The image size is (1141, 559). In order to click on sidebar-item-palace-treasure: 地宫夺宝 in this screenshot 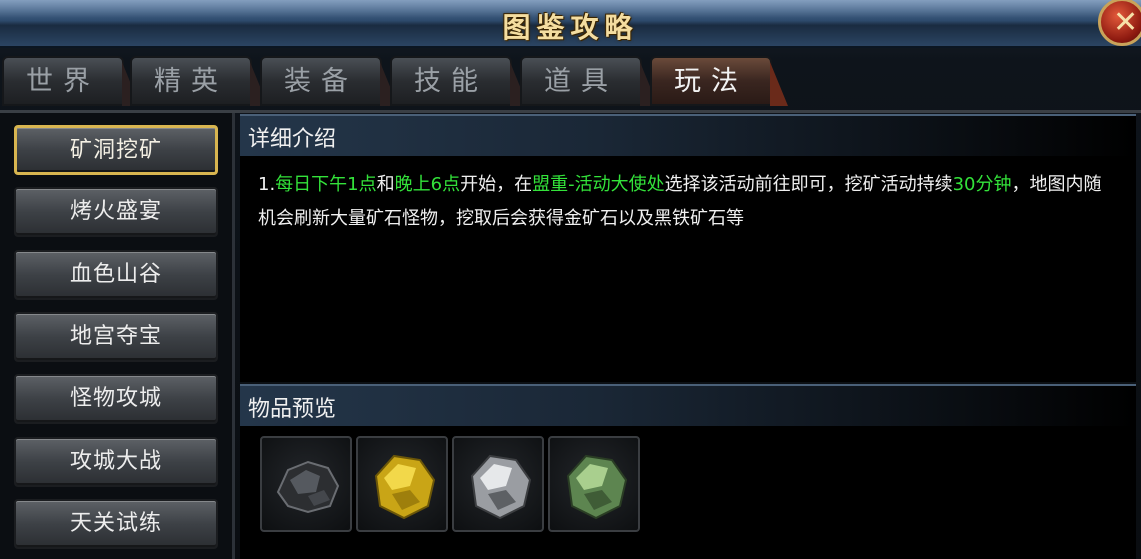, I will do `click(116, 337)`.